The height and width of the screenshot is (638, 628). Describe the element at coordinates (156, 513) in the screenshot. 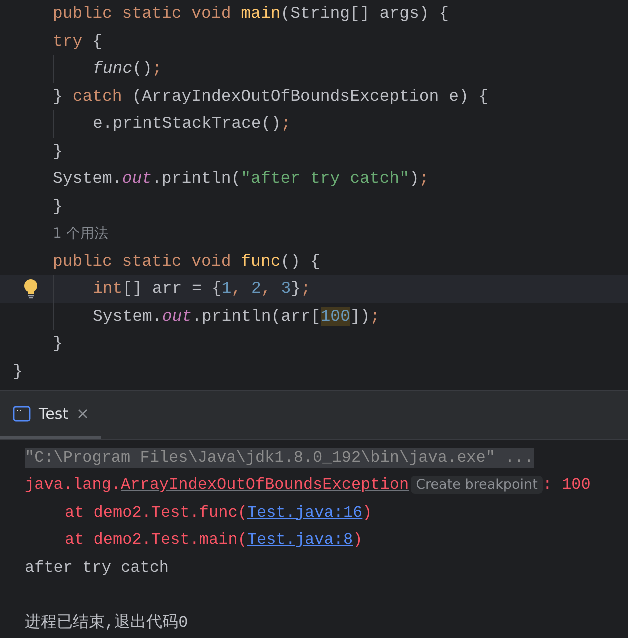

I see `error-text: at demo2.Test.func(` at that location.